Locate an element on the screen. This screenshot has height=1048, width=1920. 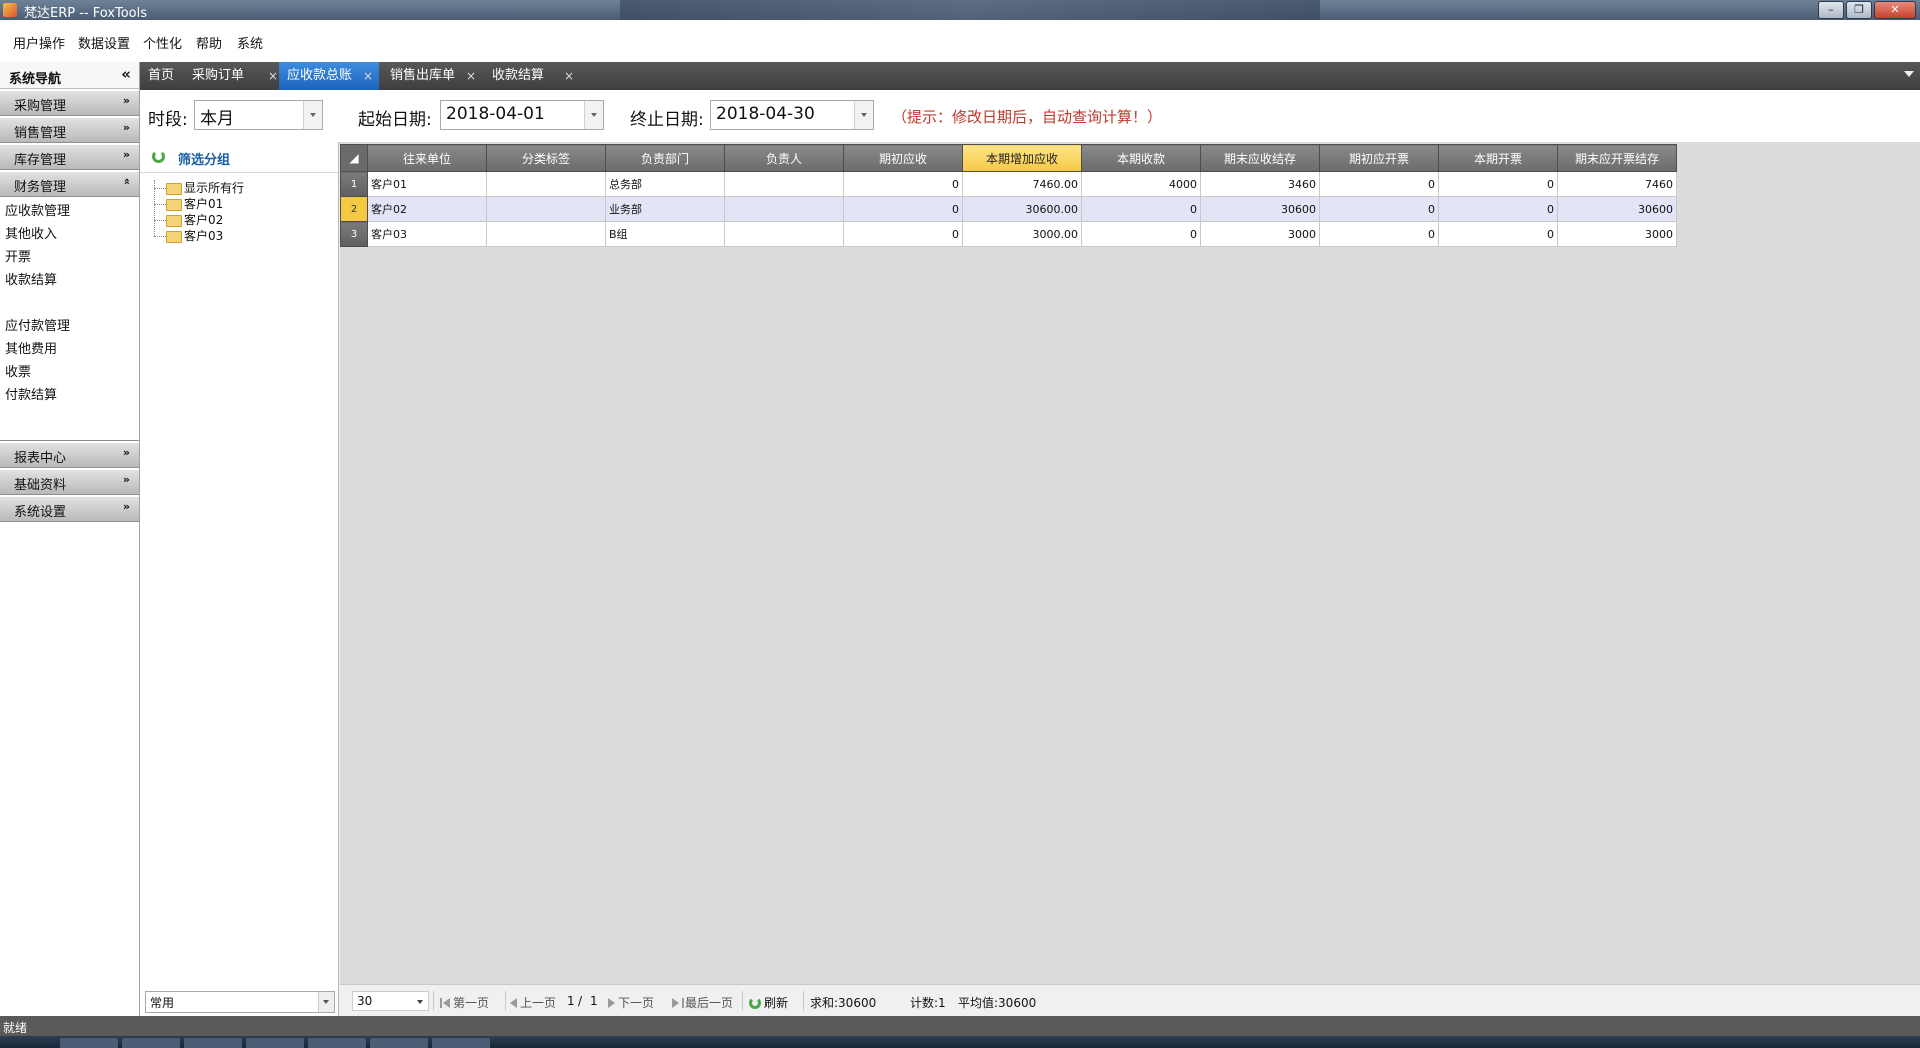
first-page-button: 第一页 is located at coordinates (464, 1002).